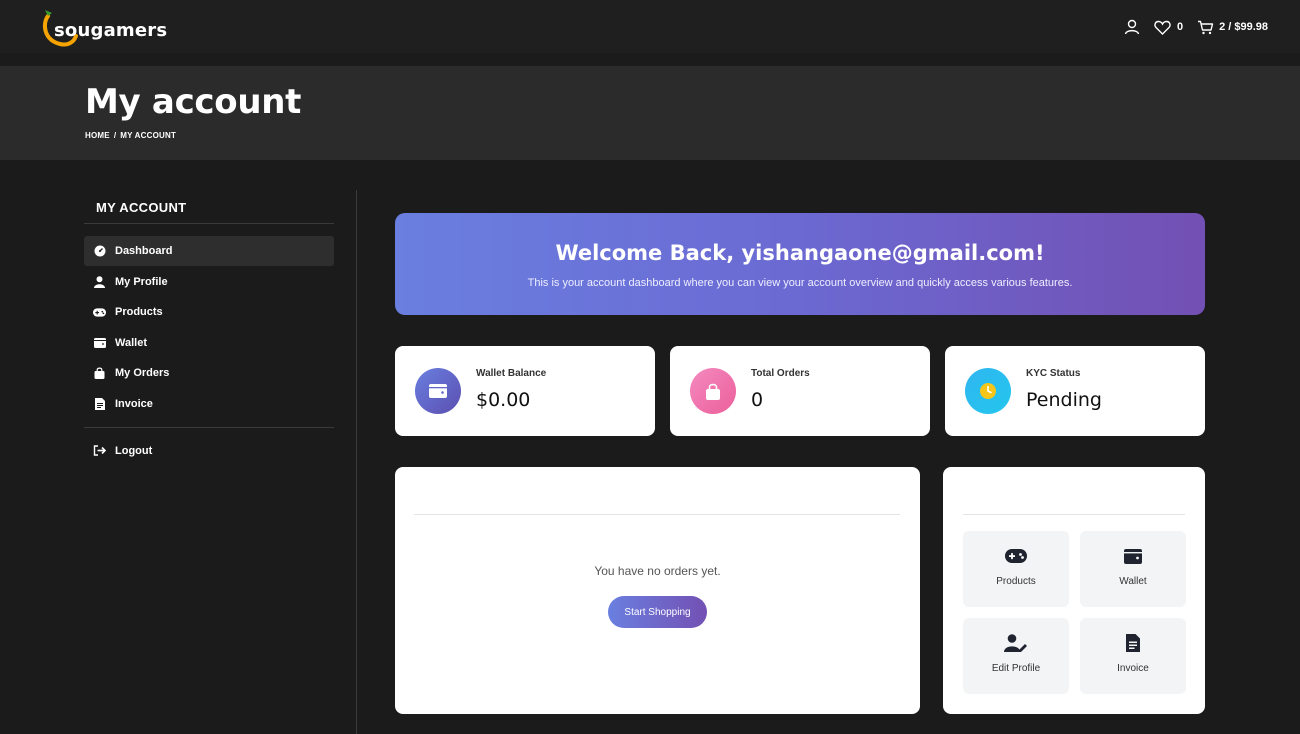 Image resolution: width=1300 pixels, height=734 pixels. I want to click on breadcrumb-home: HOME, so click(97, 135).